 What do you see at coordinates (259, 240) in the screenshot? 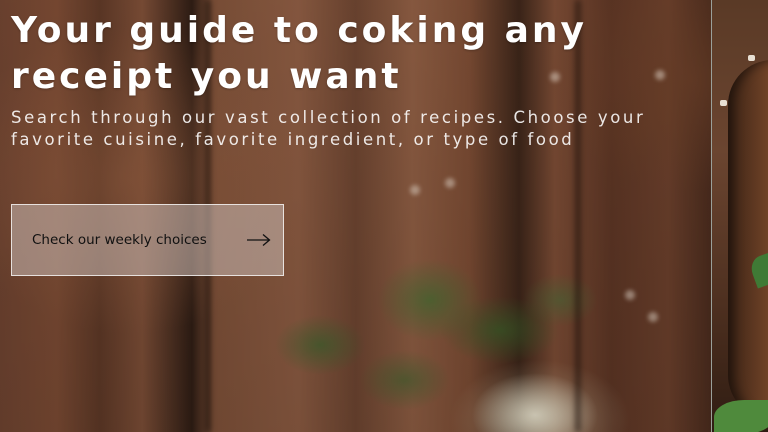
I see `arrow-right-icon` at bounding box center [259, 240].